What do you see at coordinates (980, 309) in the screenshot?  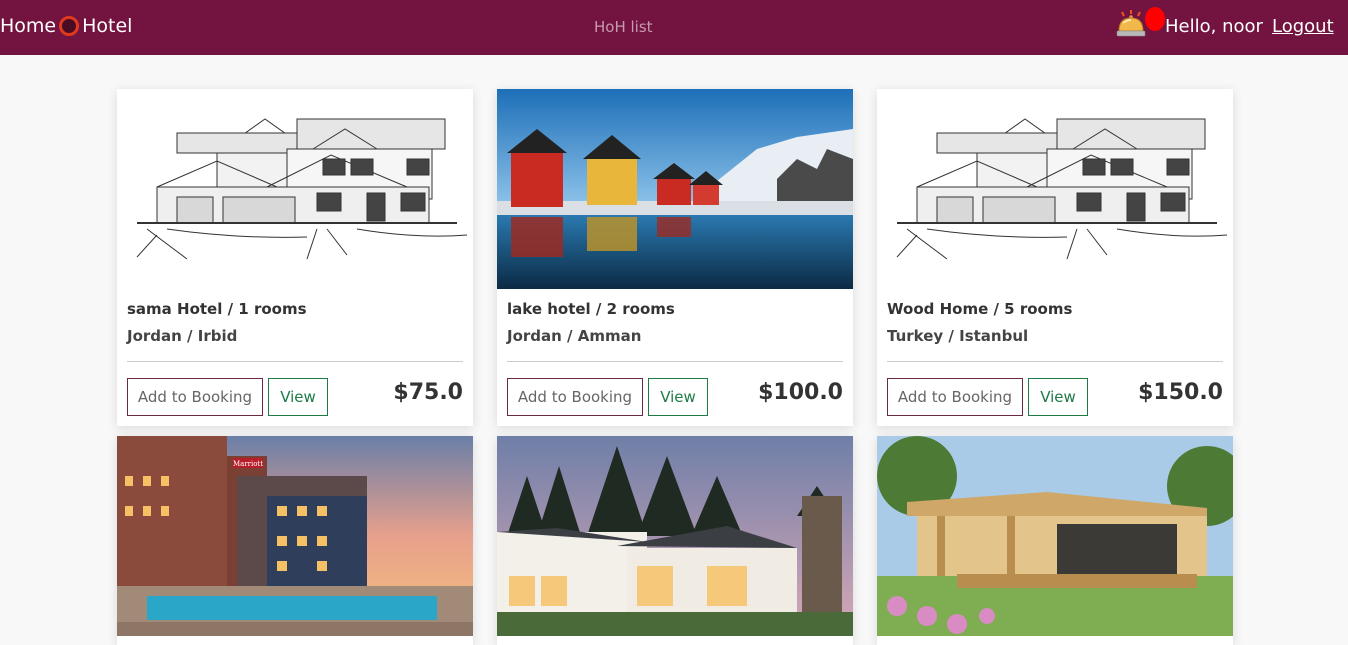 I see `hotel-title: Wood Home / 5 rooms` at bounding box center [980, 309].